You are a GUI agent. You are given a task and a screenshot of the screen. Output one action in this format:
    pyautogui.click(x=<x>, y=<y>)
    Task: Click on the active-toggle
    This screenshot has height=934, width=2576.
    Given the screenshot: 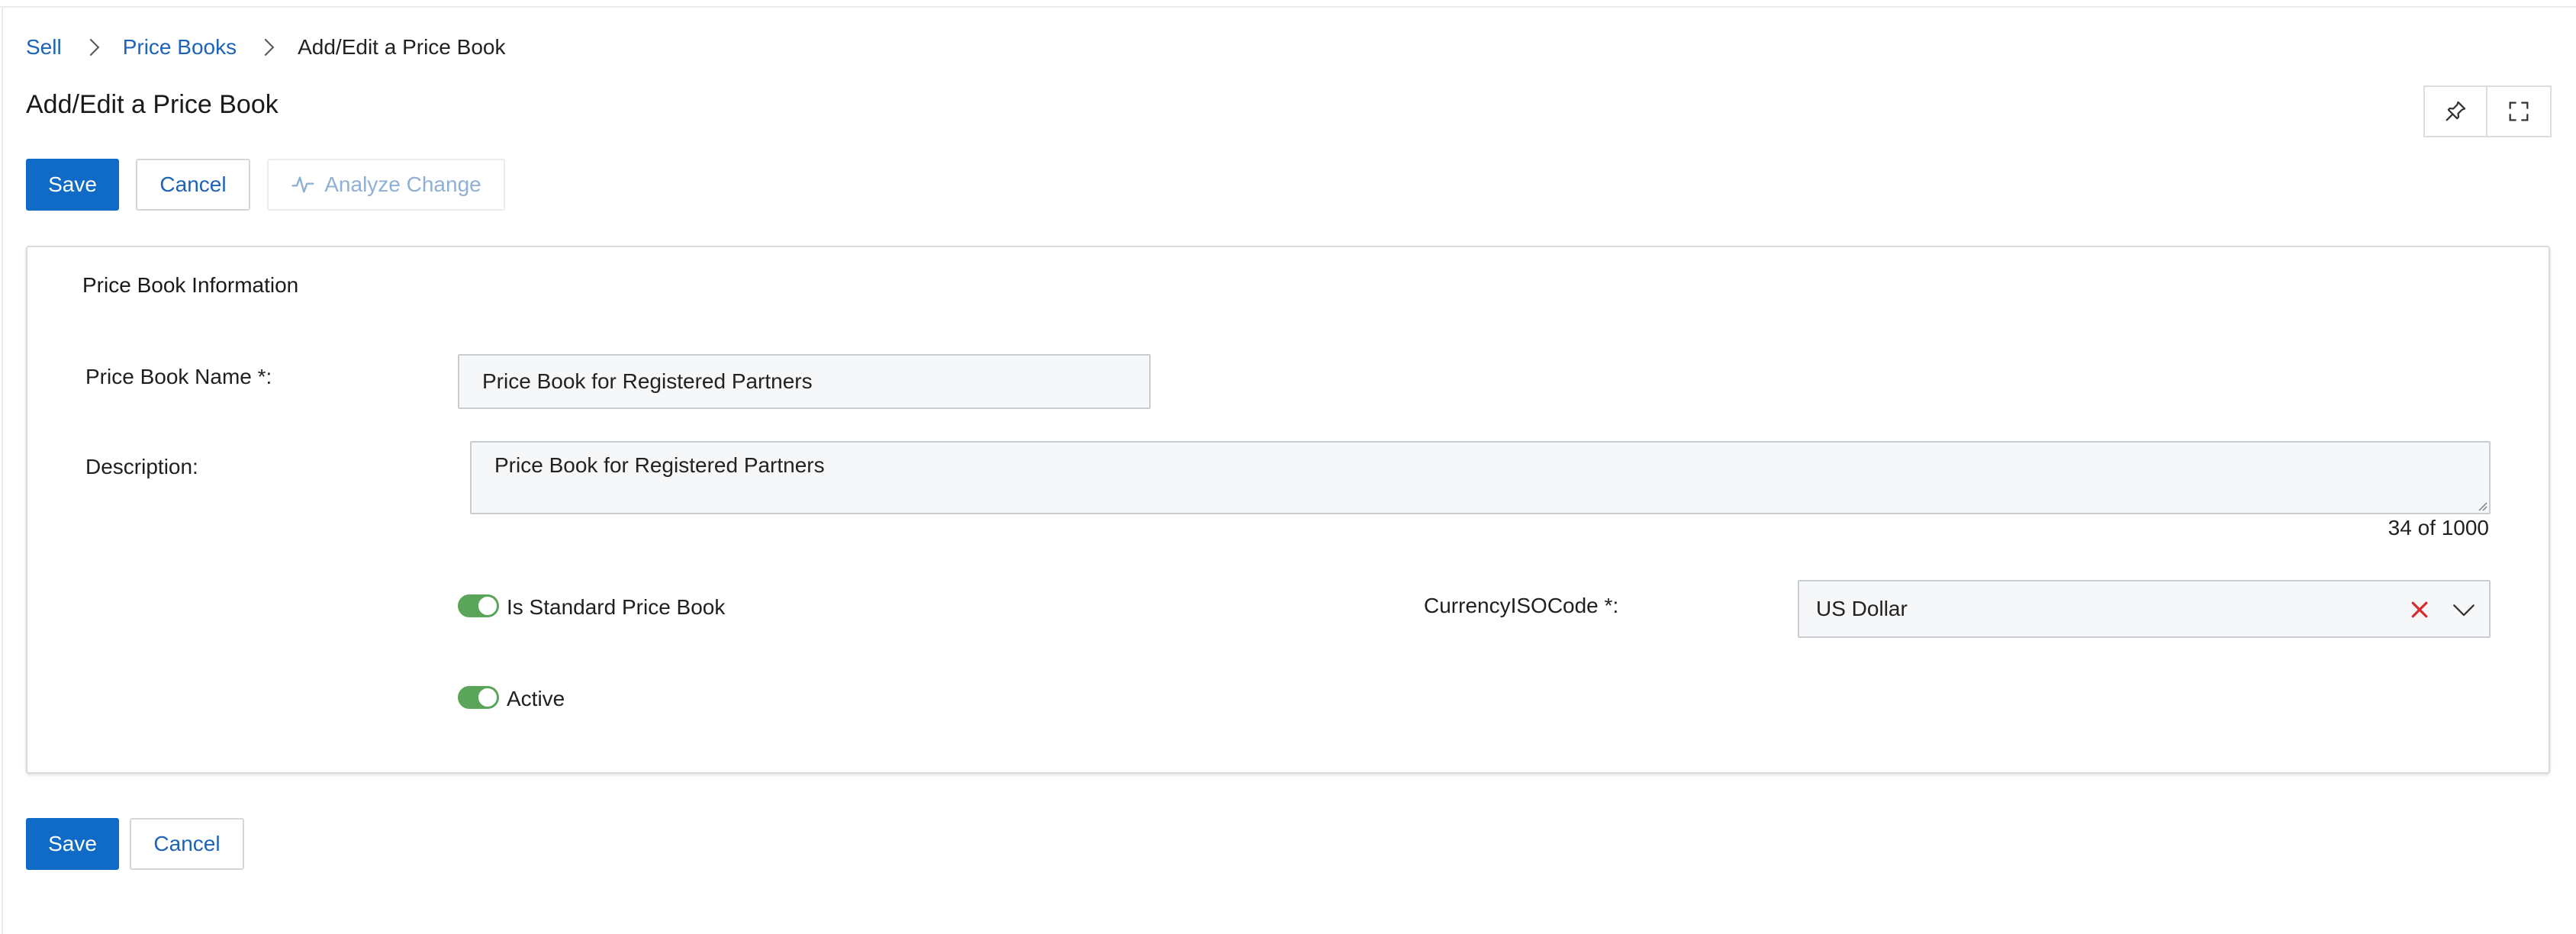 What is the action you would take?
    pyautogui.click(x=478, y=697)
    